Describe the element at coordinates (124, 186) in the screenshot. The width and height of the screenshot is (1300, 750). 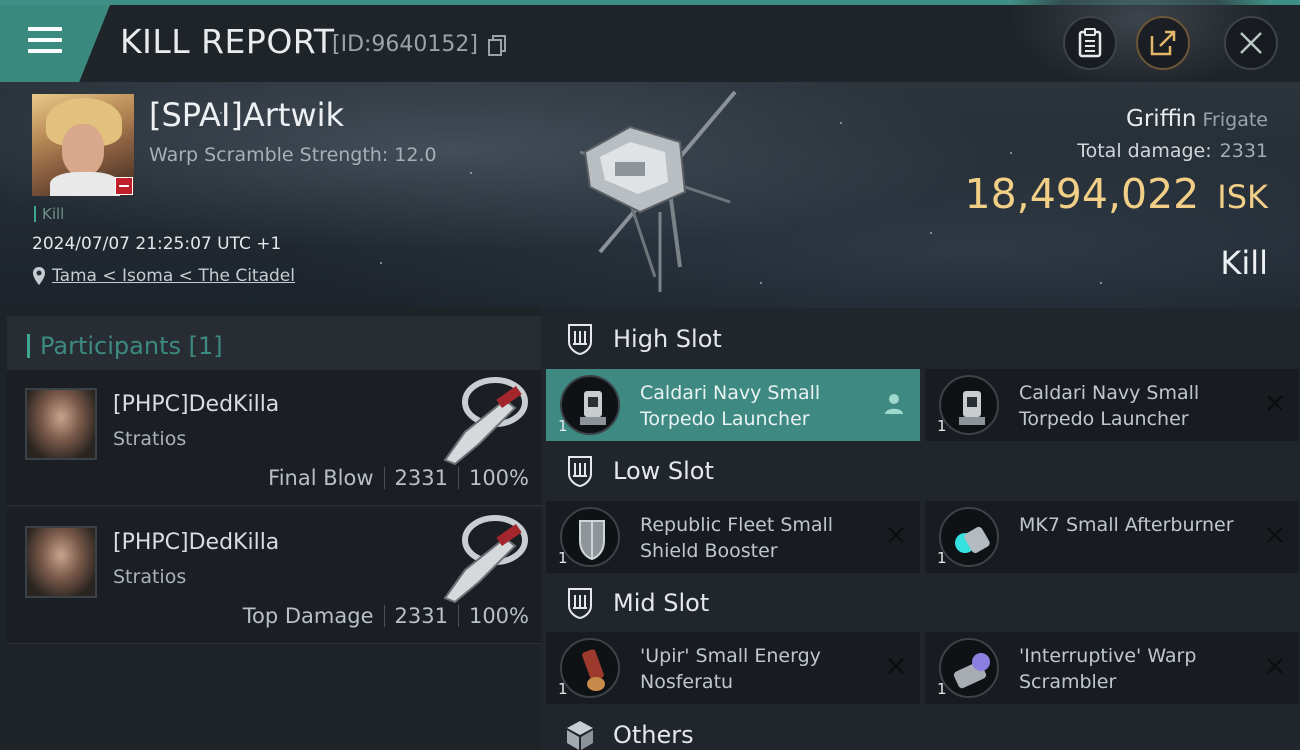
I see `standing-badge-icon` at that location.